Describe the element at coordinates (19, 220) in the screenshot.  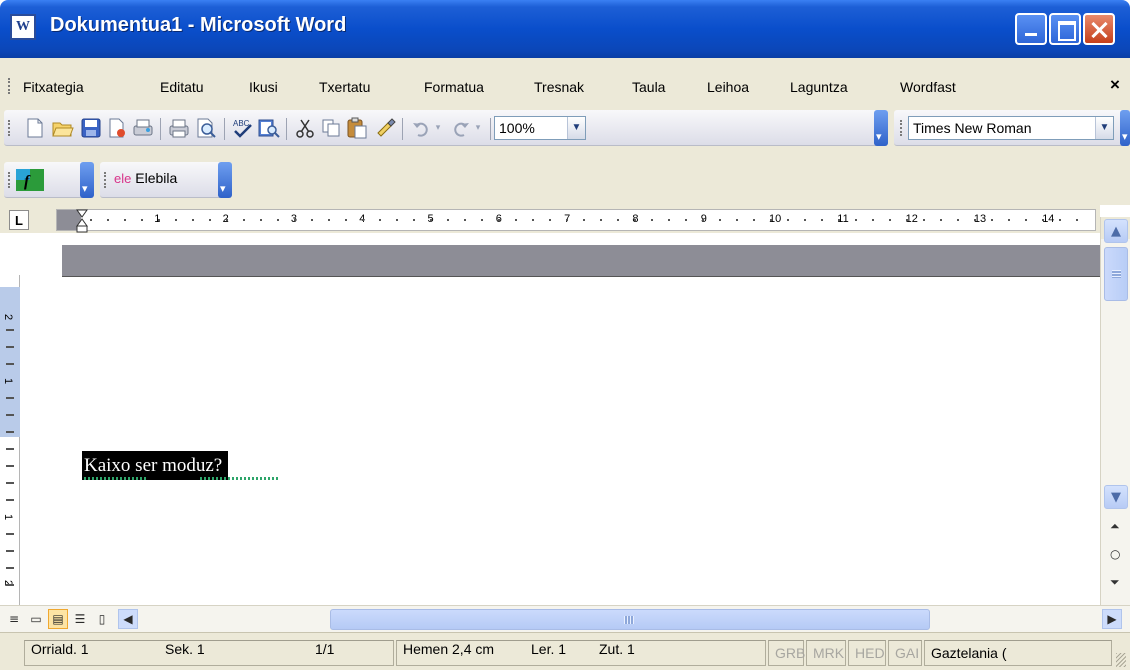
I see `tab-selector: L` at that location.